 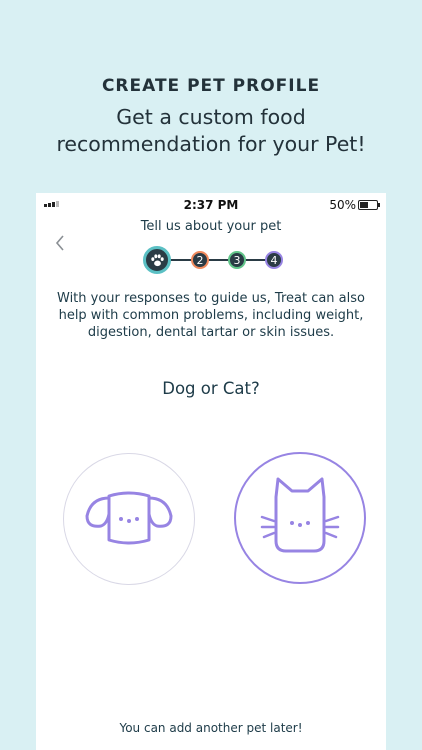 I want to click on progress-stepper: 2 3 4, so click(x=215, y=260).